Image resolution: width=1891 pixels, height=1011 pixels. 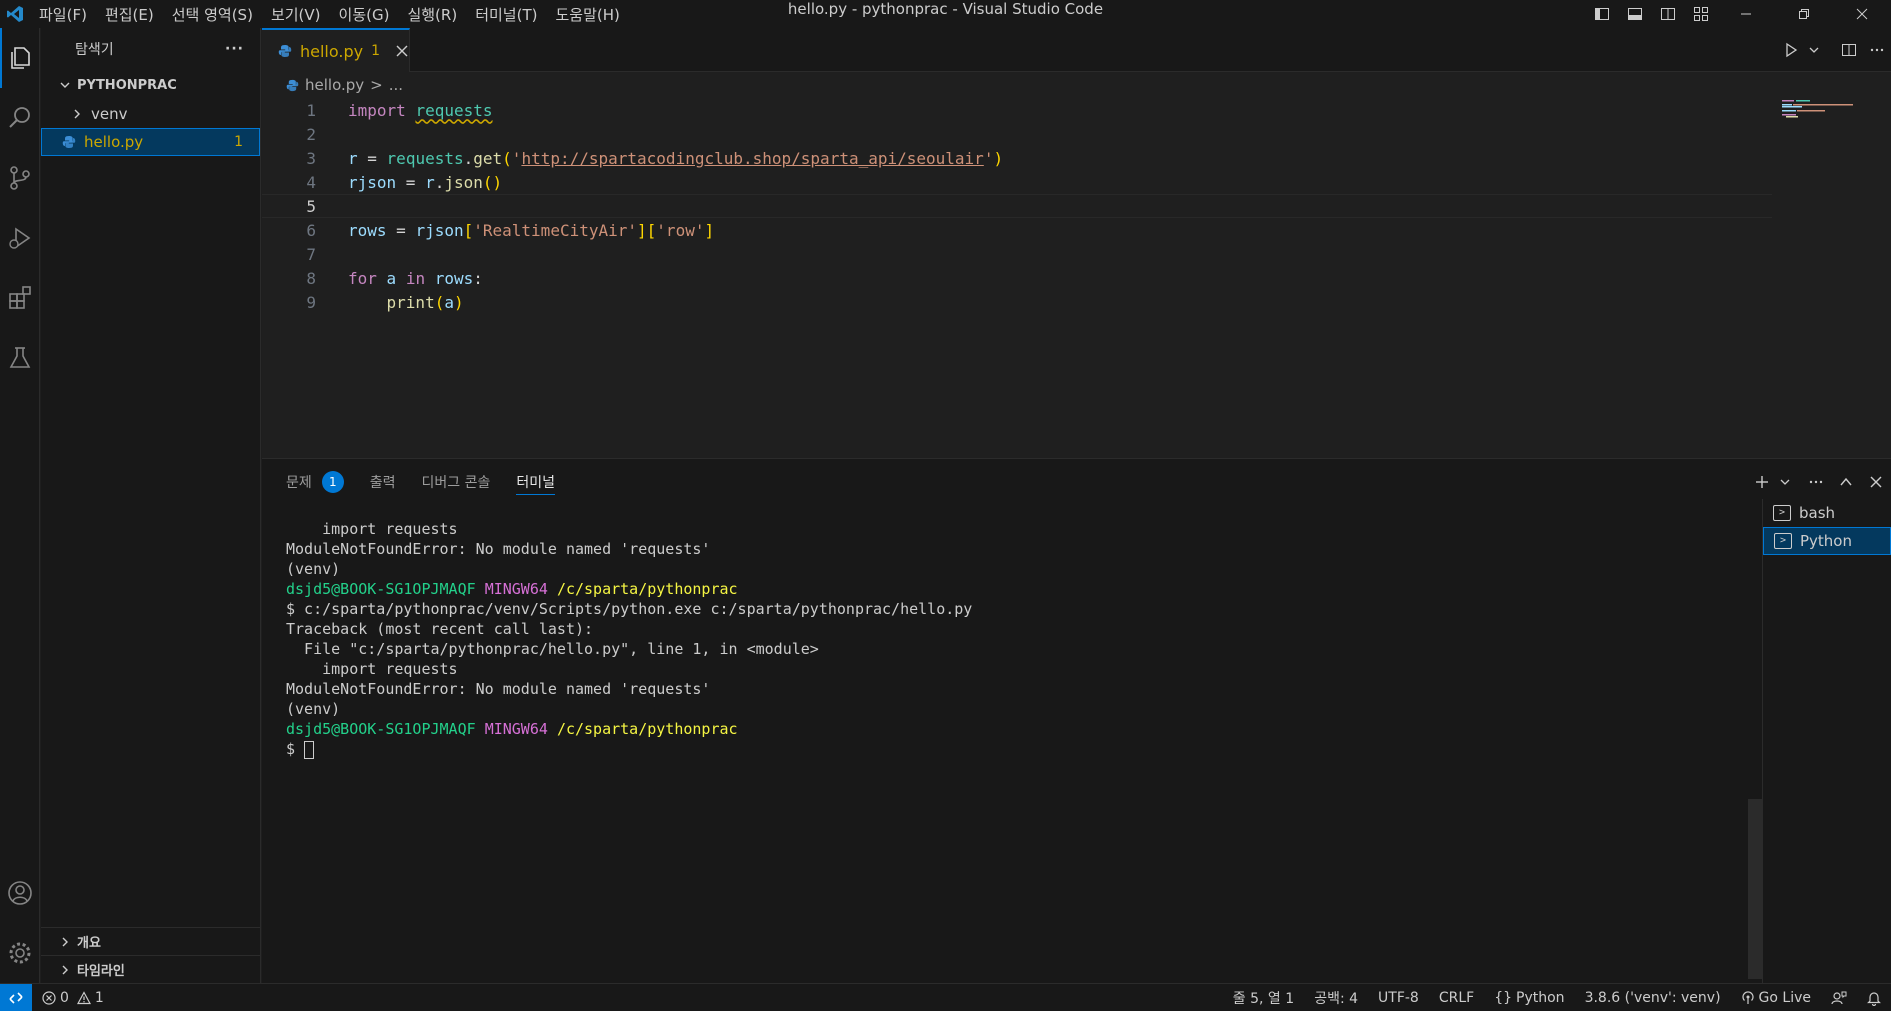 I want to click on menu-edit: 편집(E), so click(x=129, y=14).